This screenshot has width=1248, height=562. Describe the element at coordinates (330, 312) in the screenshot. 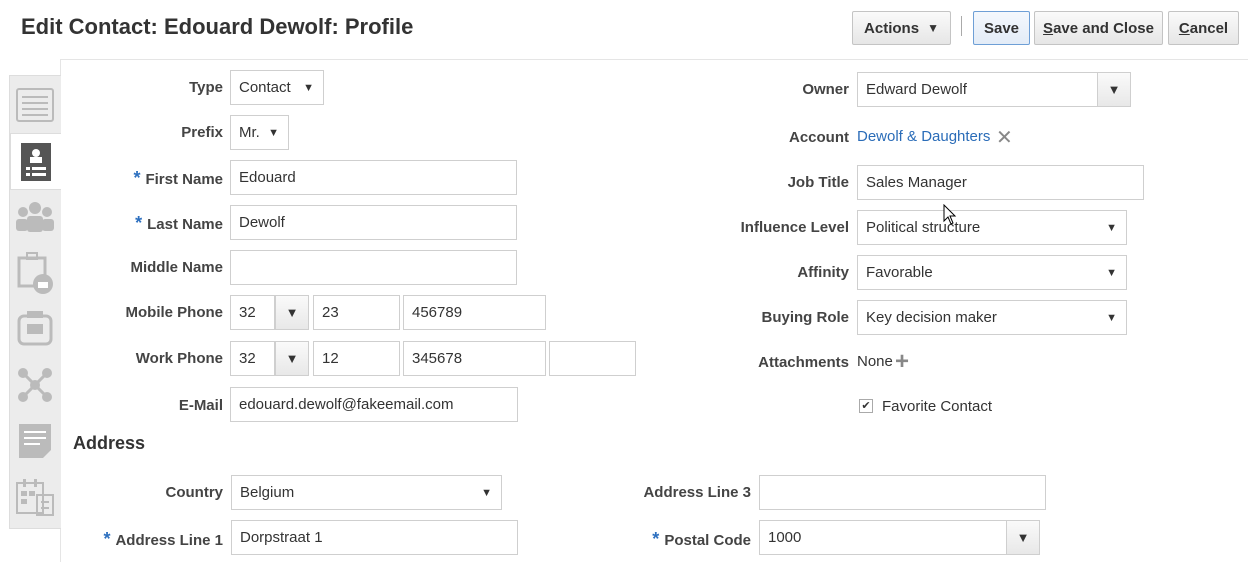

I see `mobile-area-value: 23` at that location.